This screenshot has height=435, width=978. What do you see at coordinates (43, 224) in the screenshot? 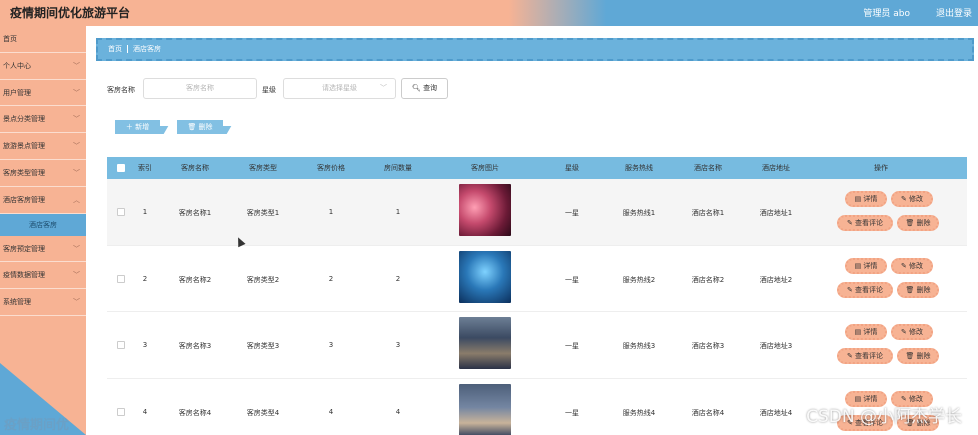
I see `sidebar-subitem-hotel-rooms: 酒店客房` at bounding box center [43, 224].